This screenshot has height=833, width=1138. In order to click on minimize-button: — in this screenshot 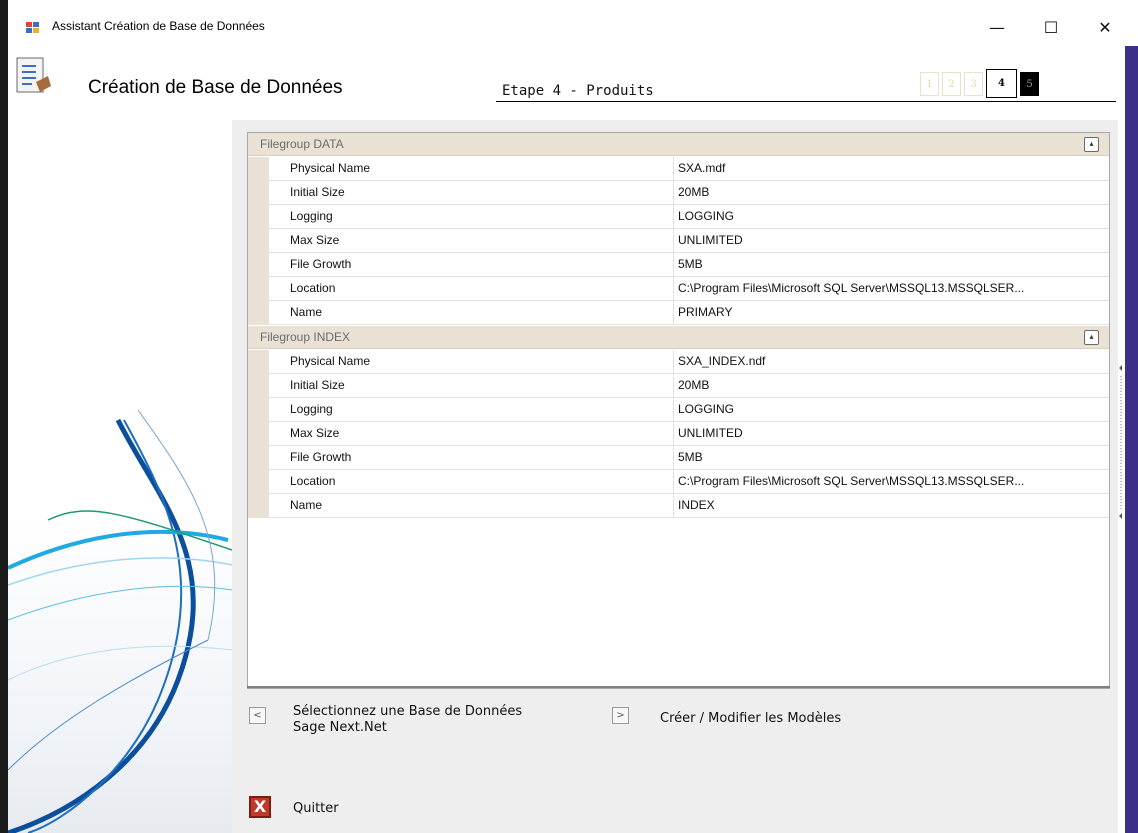, I will do `click(997, 27)`.